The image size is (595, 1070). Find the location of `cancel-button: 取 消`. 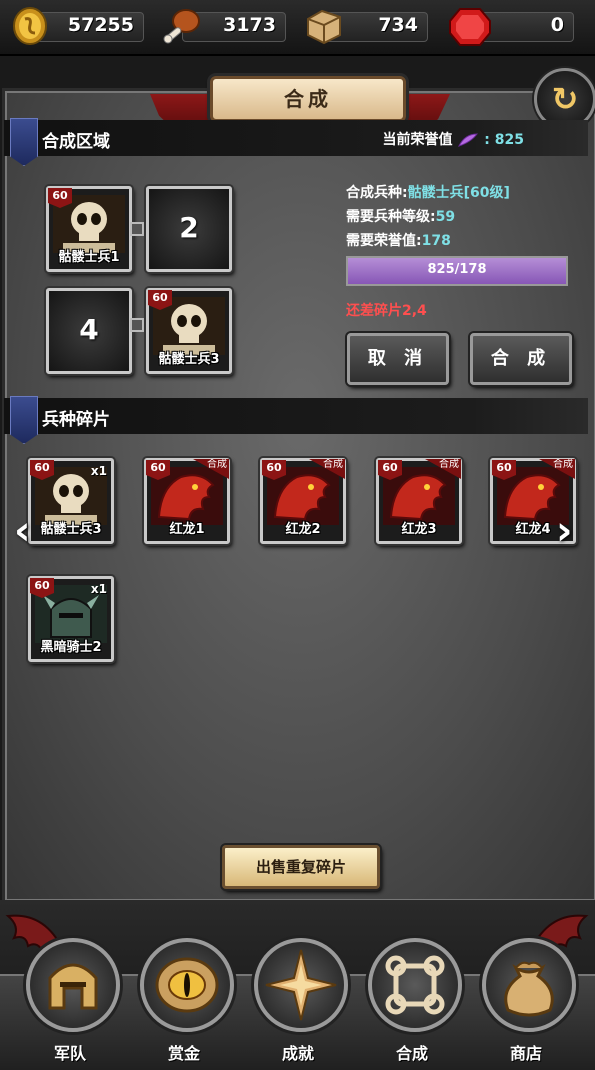

cancel-button: 取 消 is located at coordinates (398, 359).